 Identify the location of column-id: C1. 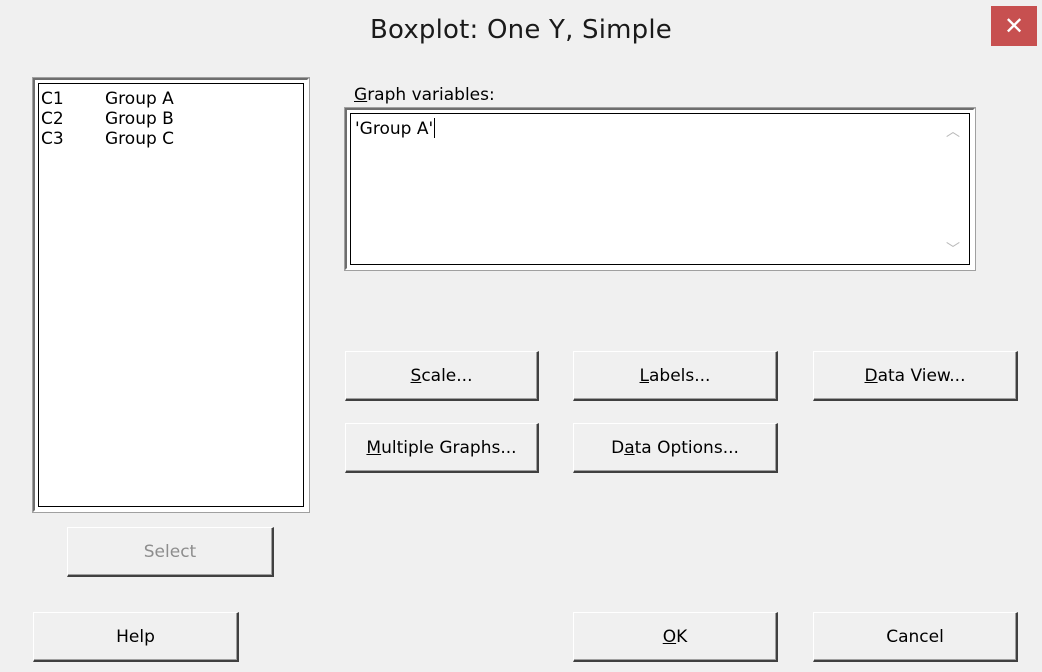
(52, 99).